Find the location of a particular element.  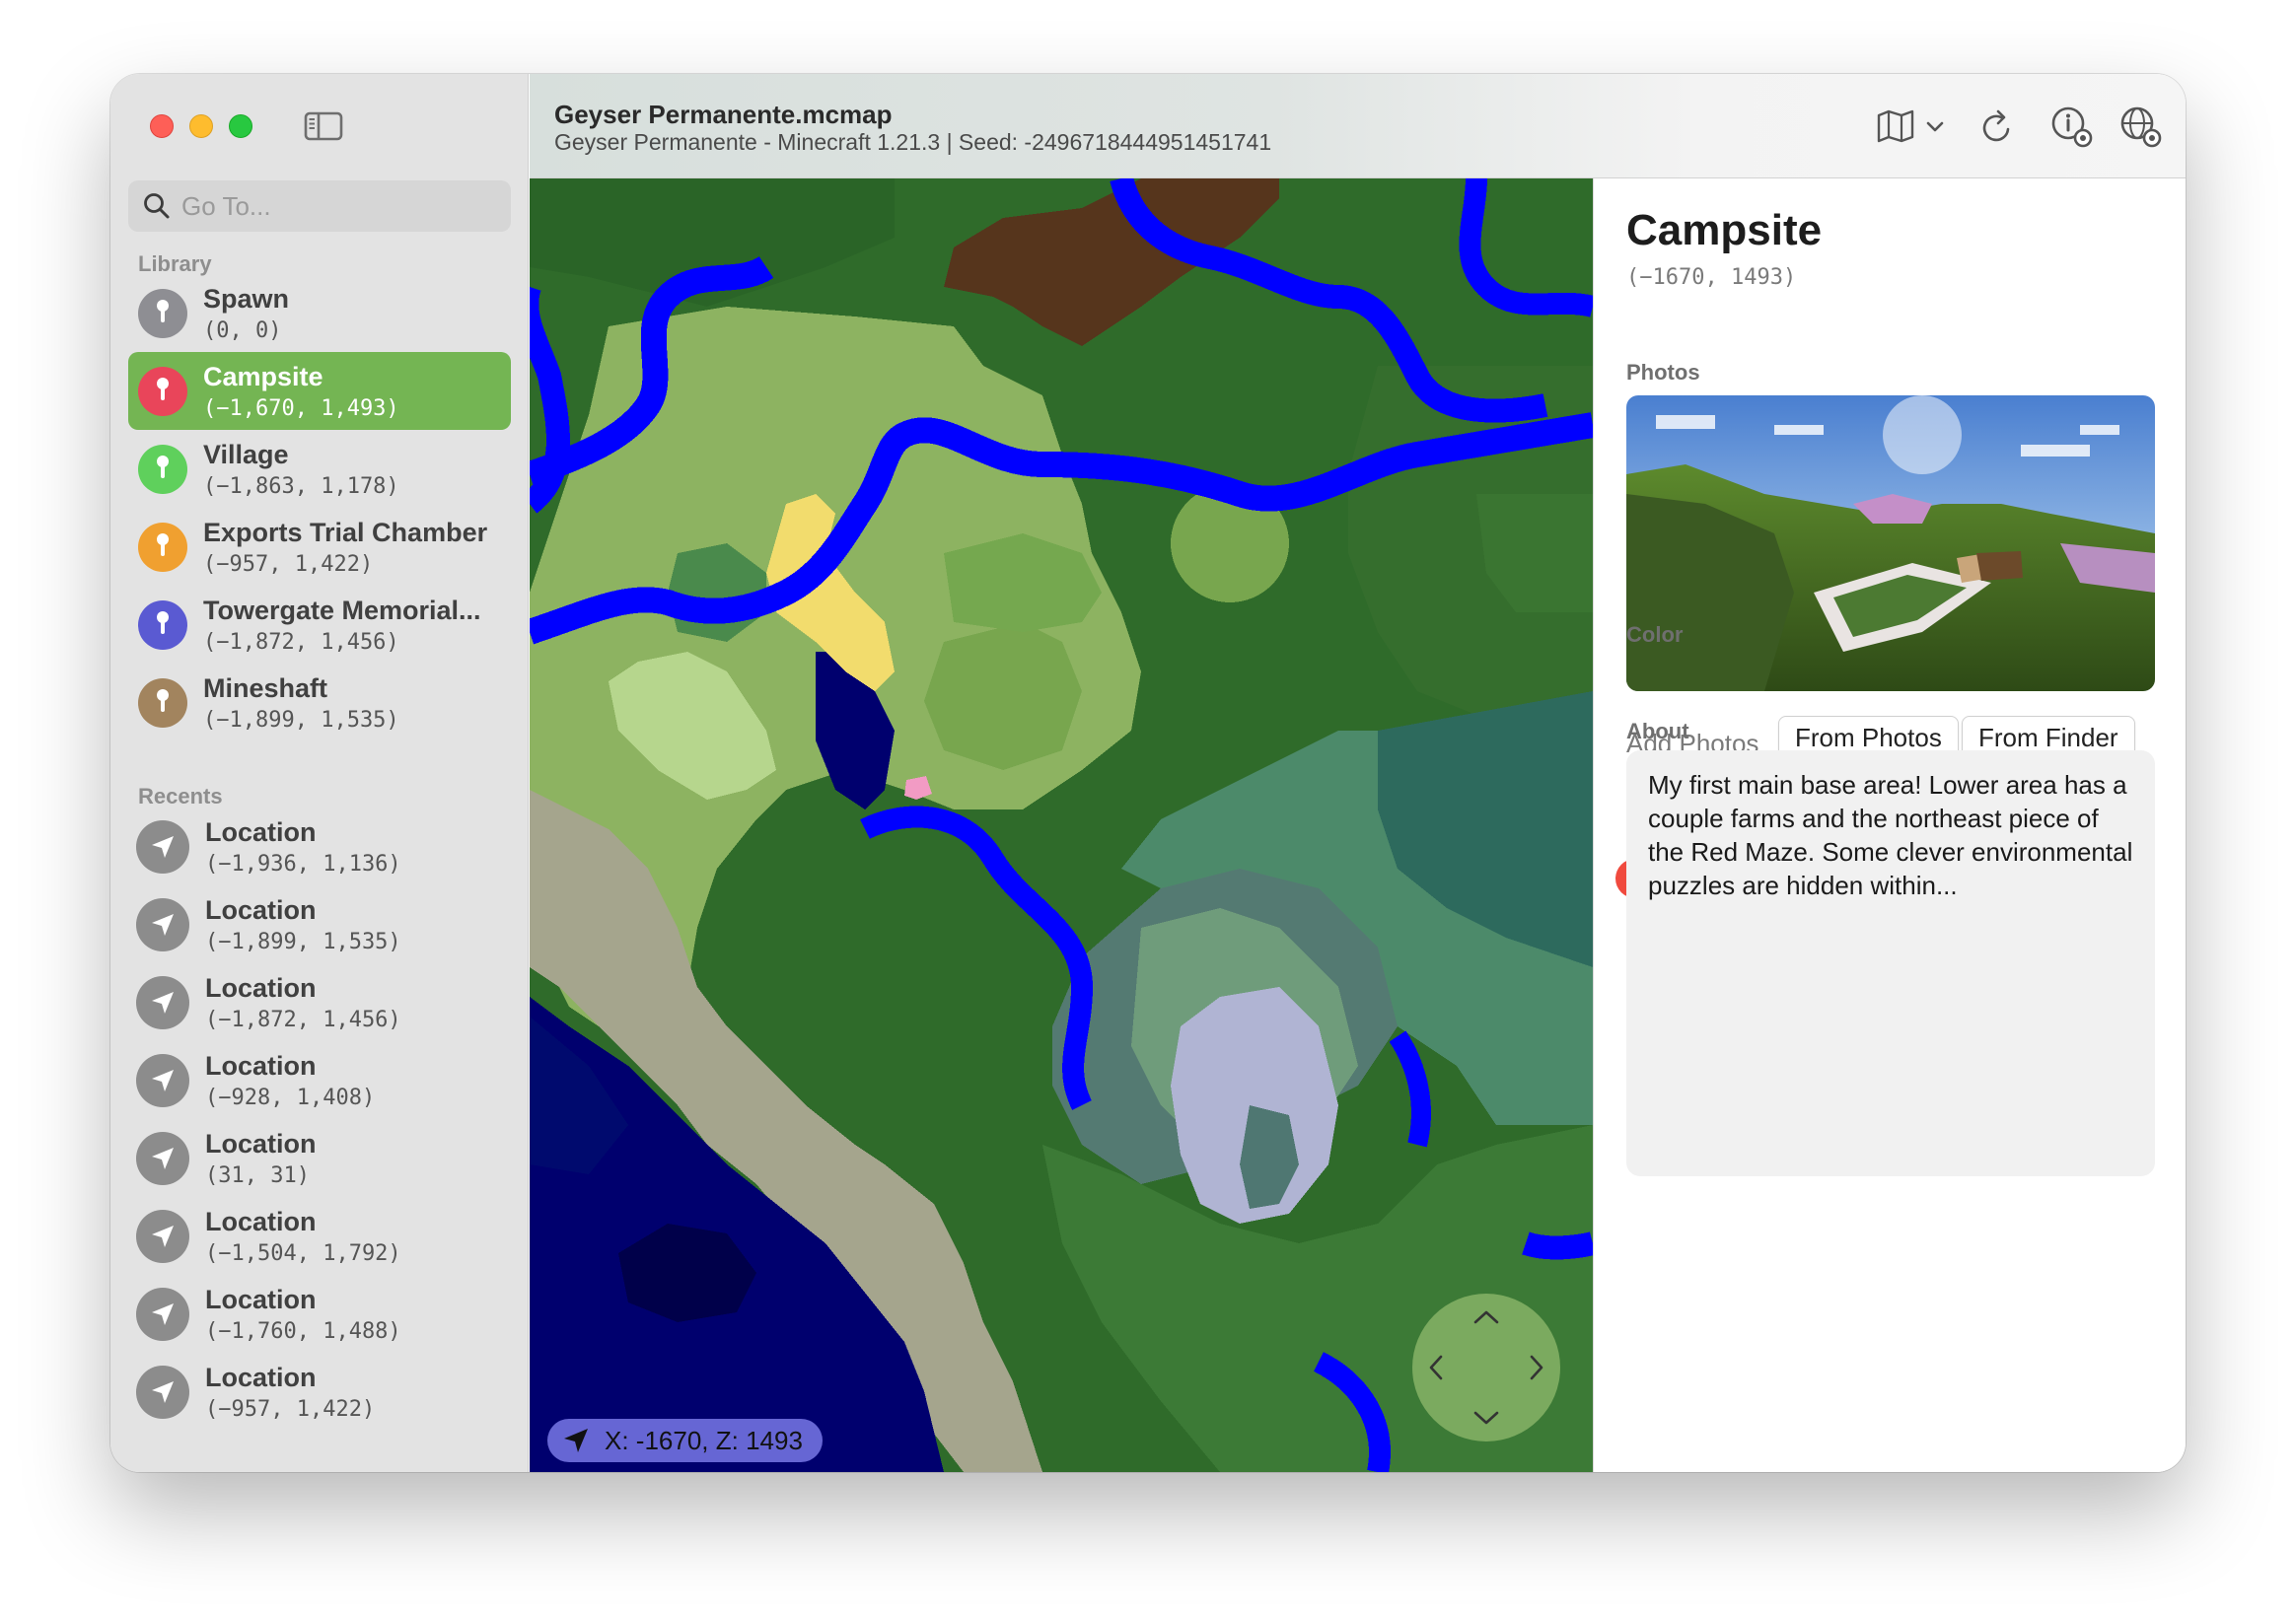

recent-item-coord: (−1,872, 1,456) is located at coordinates (303, 1019).